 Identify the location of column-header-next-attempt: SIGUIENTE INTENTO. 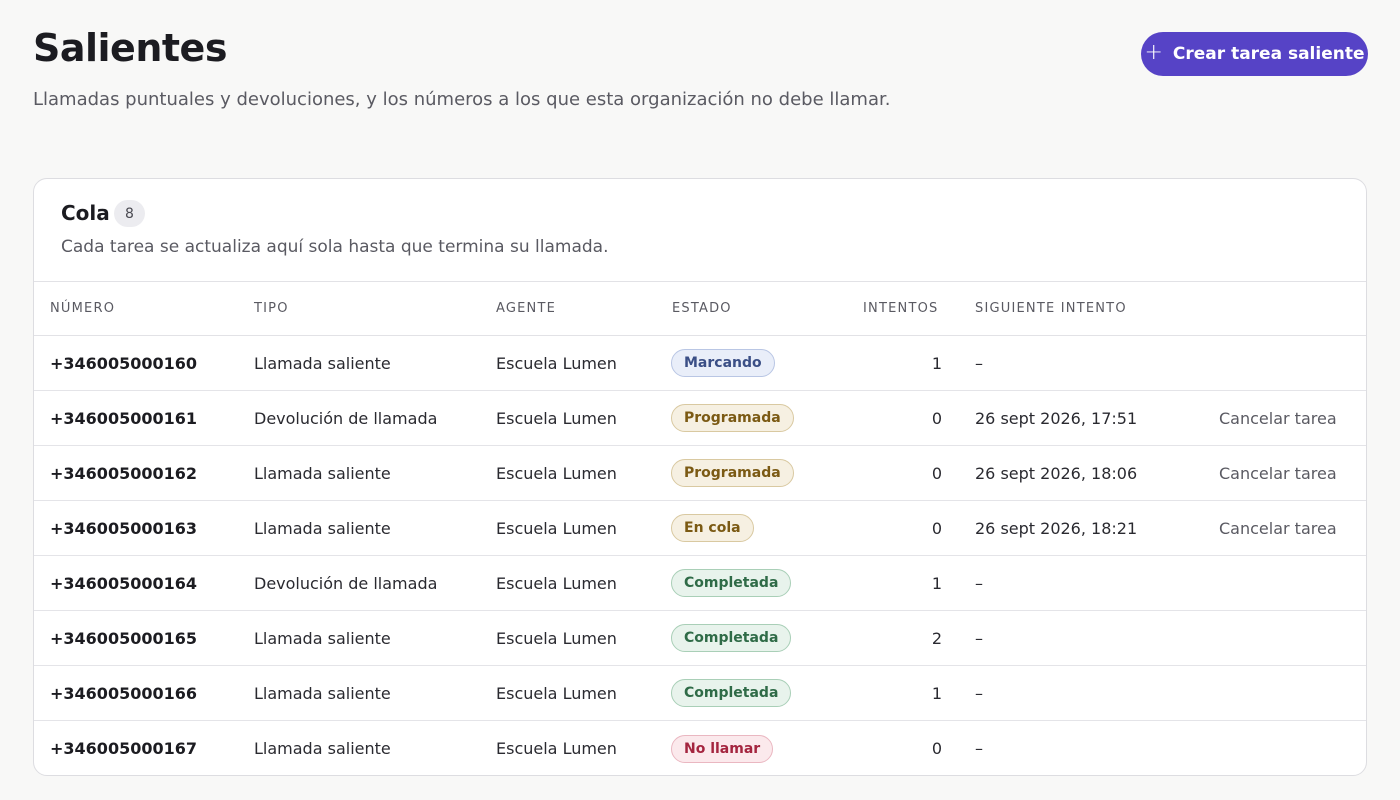
(1051, 308).